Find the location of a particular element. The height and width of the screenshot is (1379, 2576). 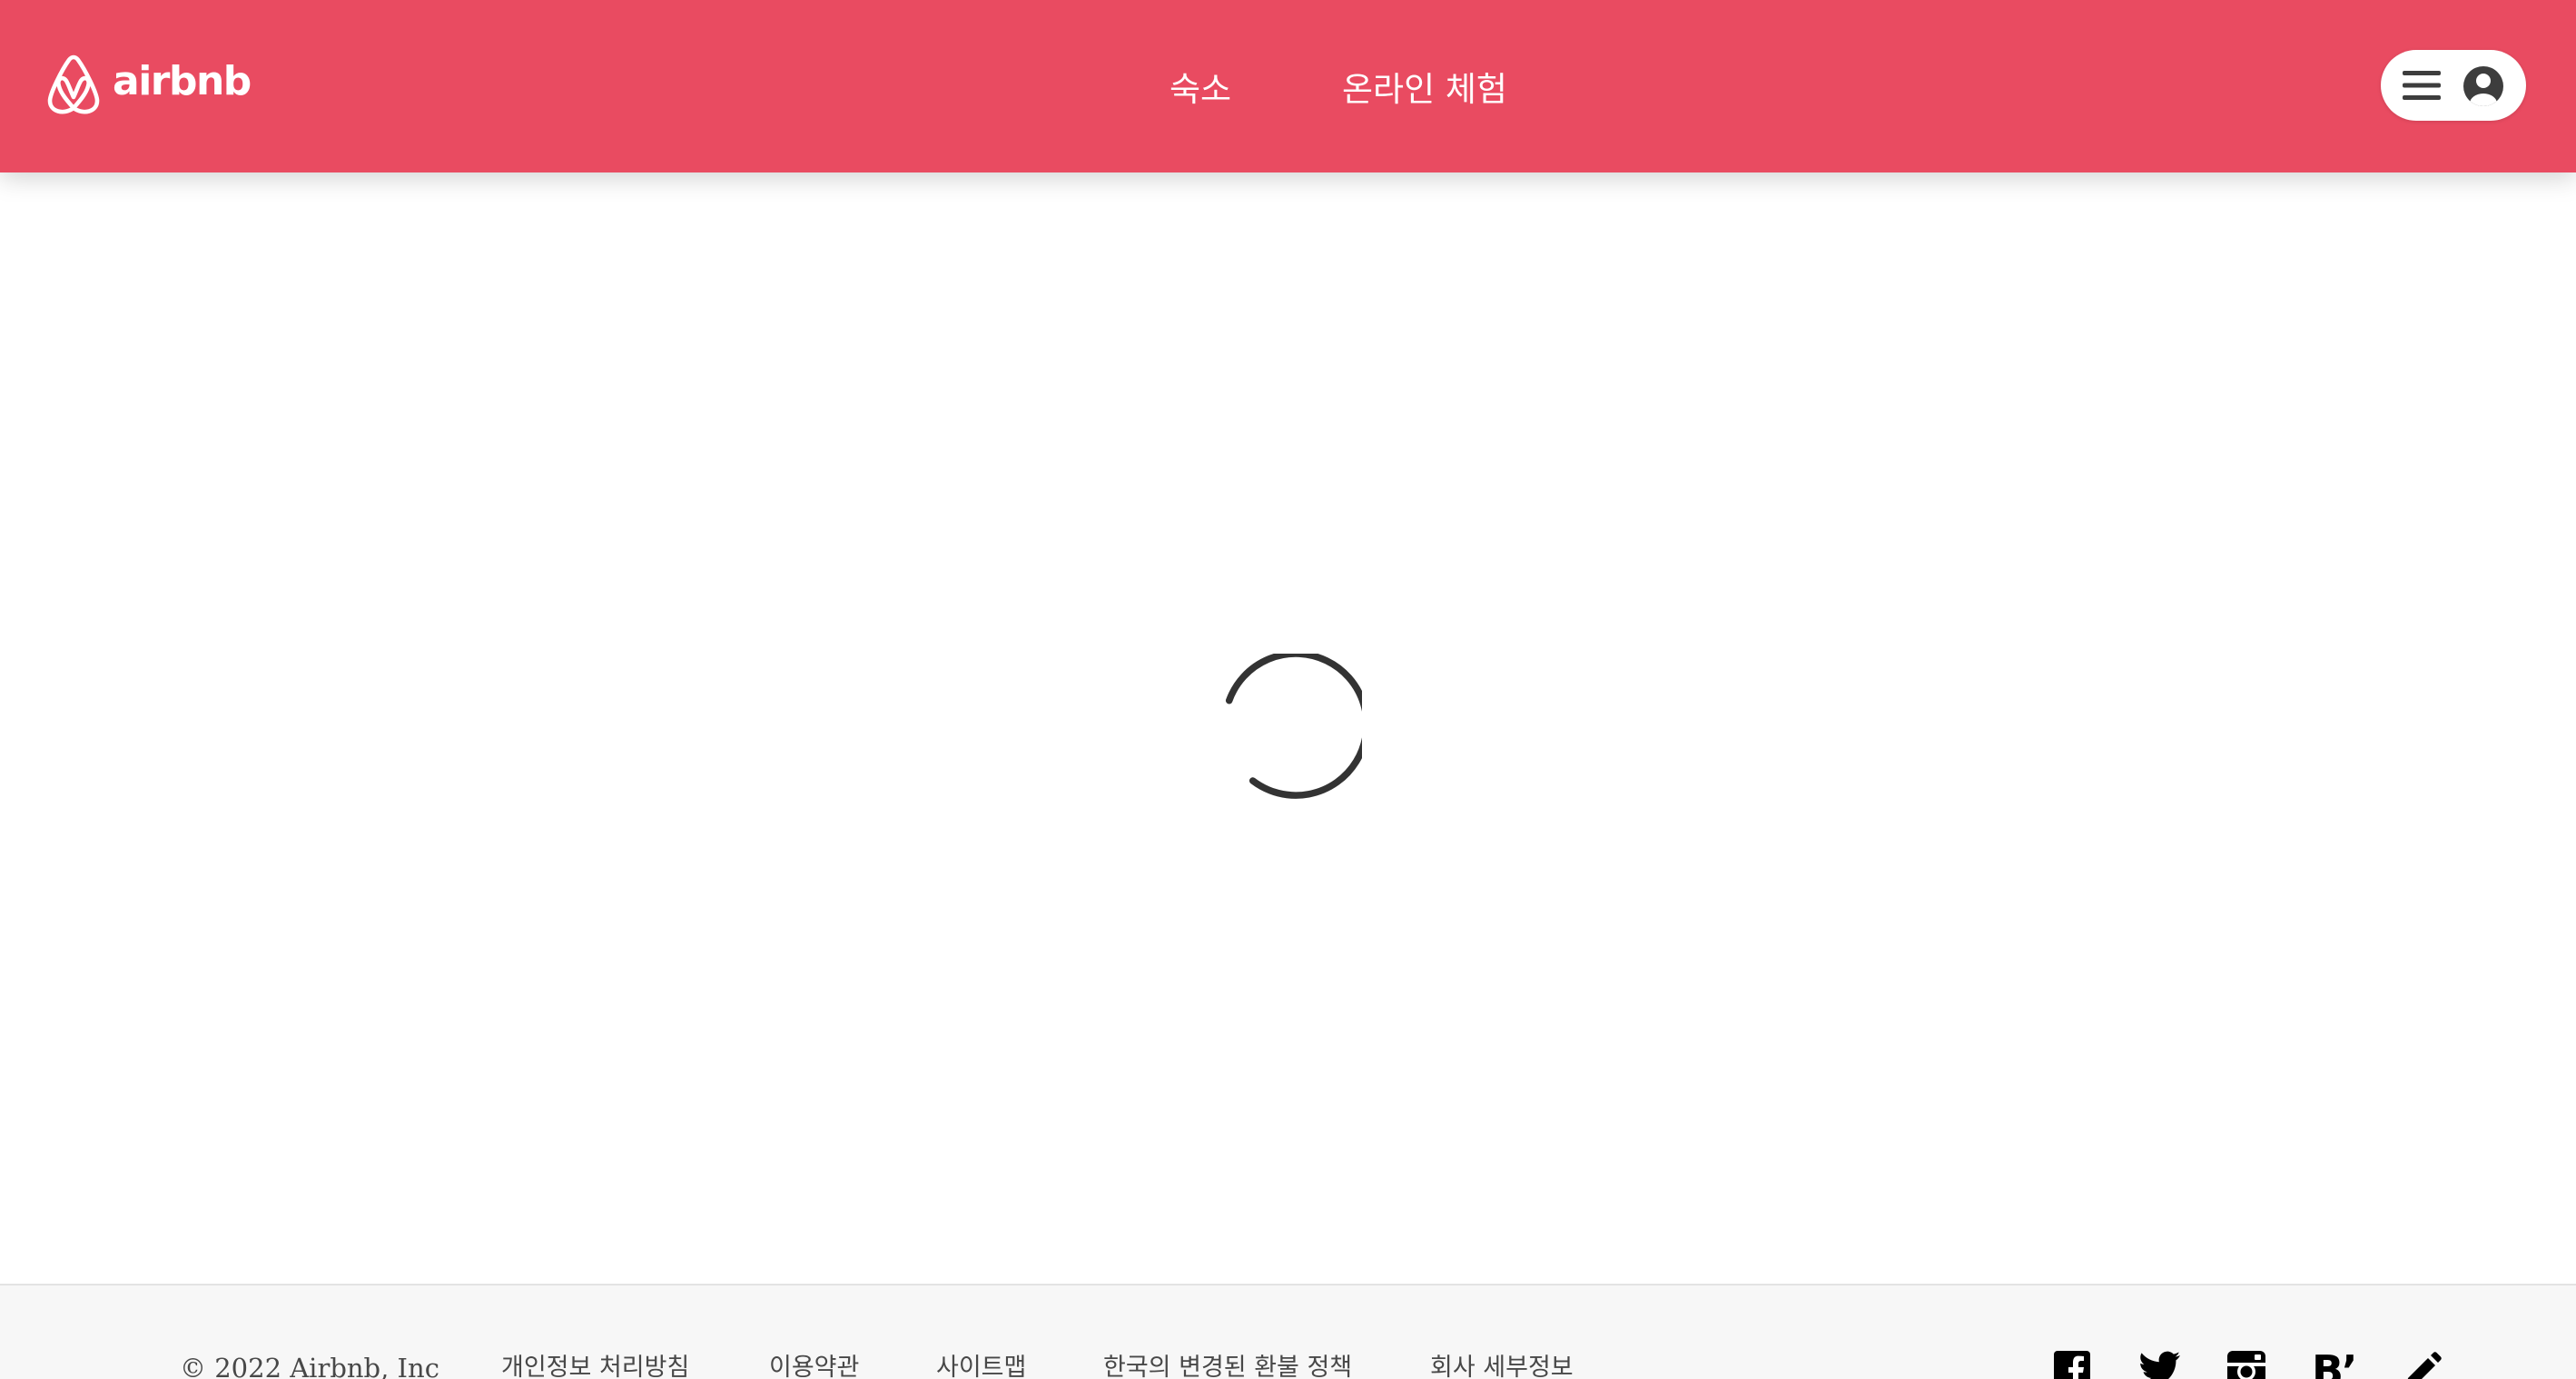

copyright-text: © 2022 Airbnb, Inc is located at coordinates (309, 1366).